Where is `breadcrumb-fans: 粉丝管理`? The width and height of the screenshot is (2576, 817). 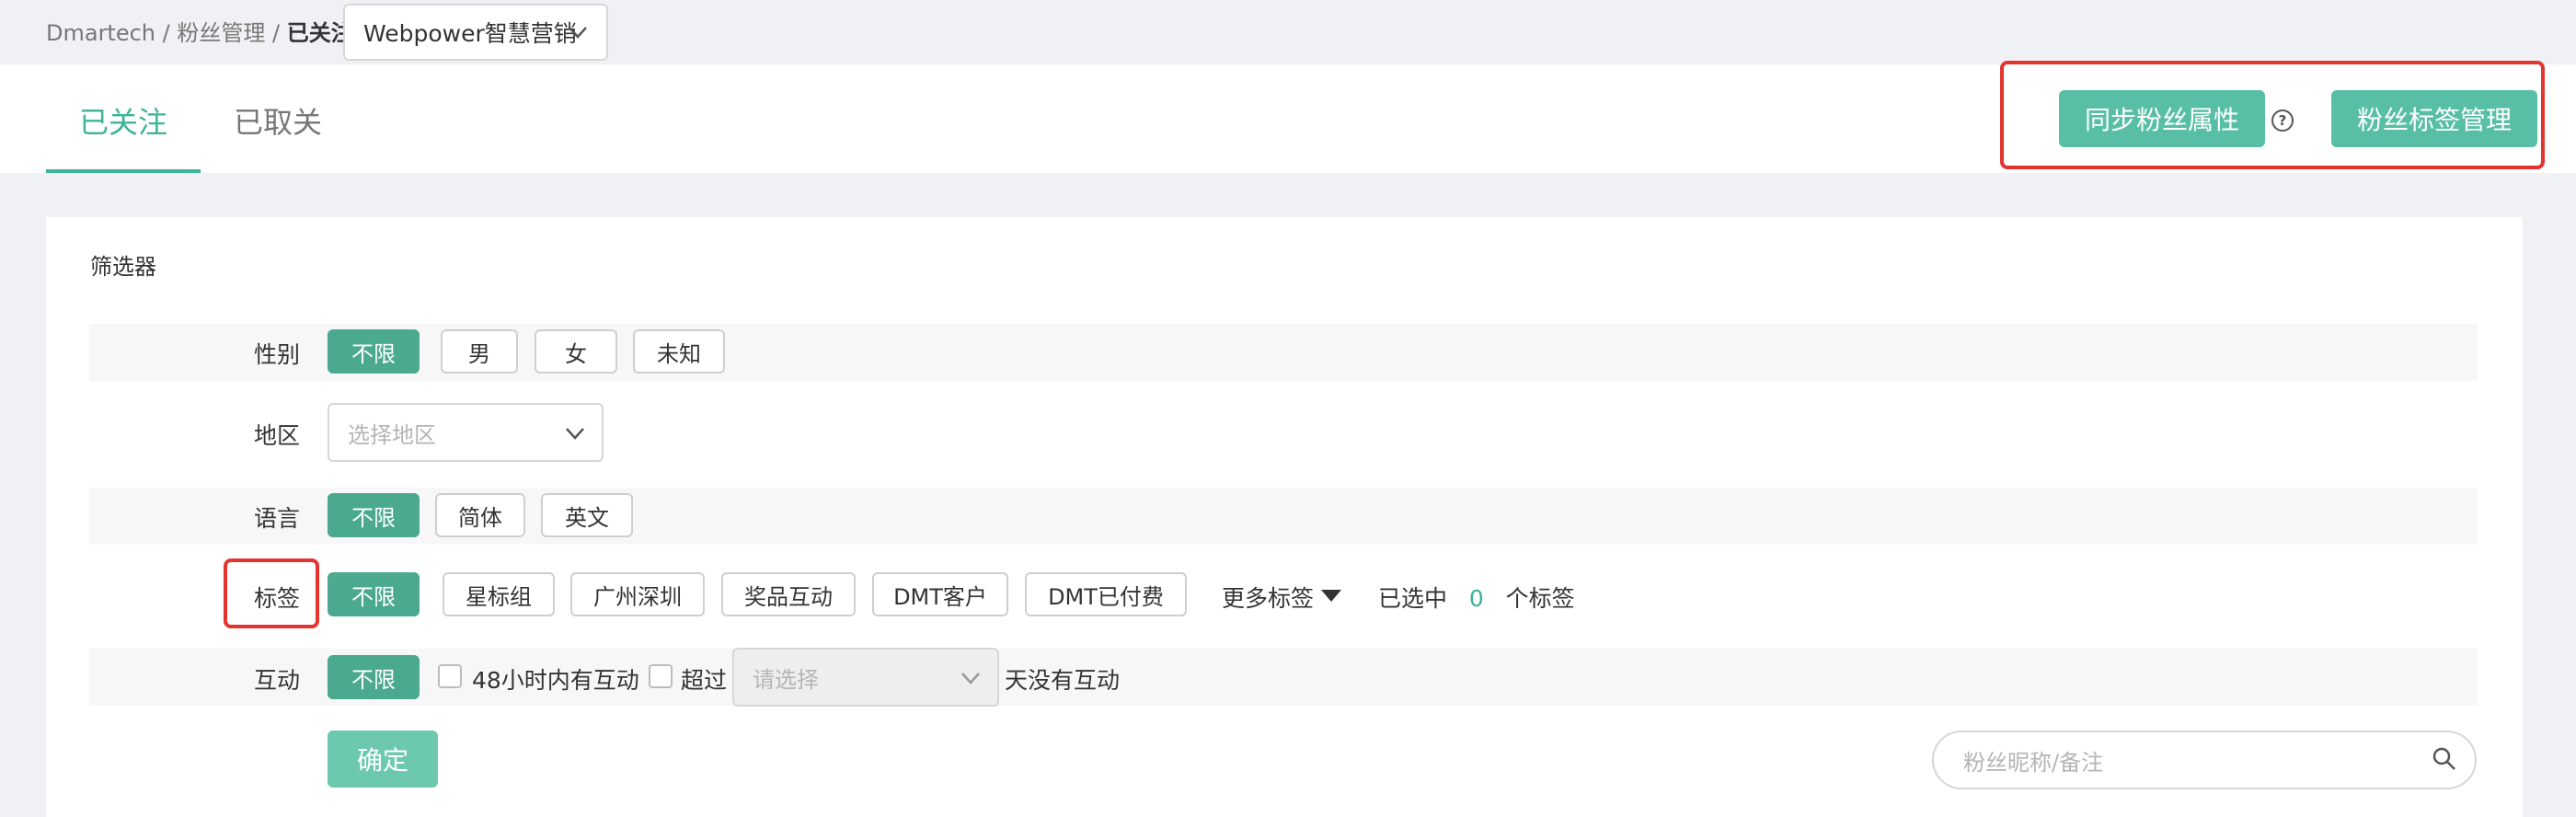 breadcrumb-fans: 粉丝管理 is located at coordinates (221, 33).